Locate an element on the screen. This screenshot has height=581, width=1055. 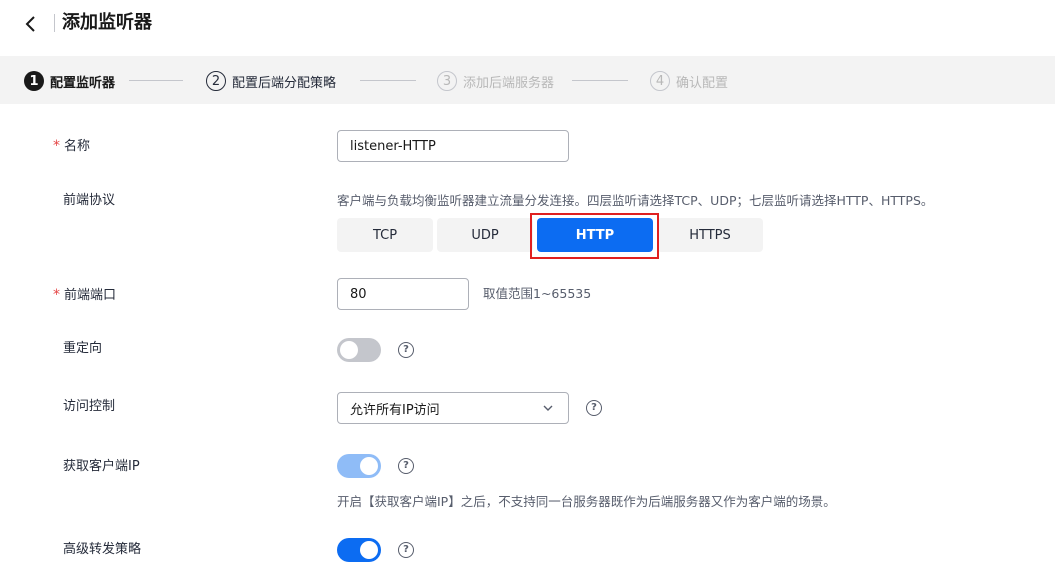
chevron-left-icon is located at coordinates (31, 24).